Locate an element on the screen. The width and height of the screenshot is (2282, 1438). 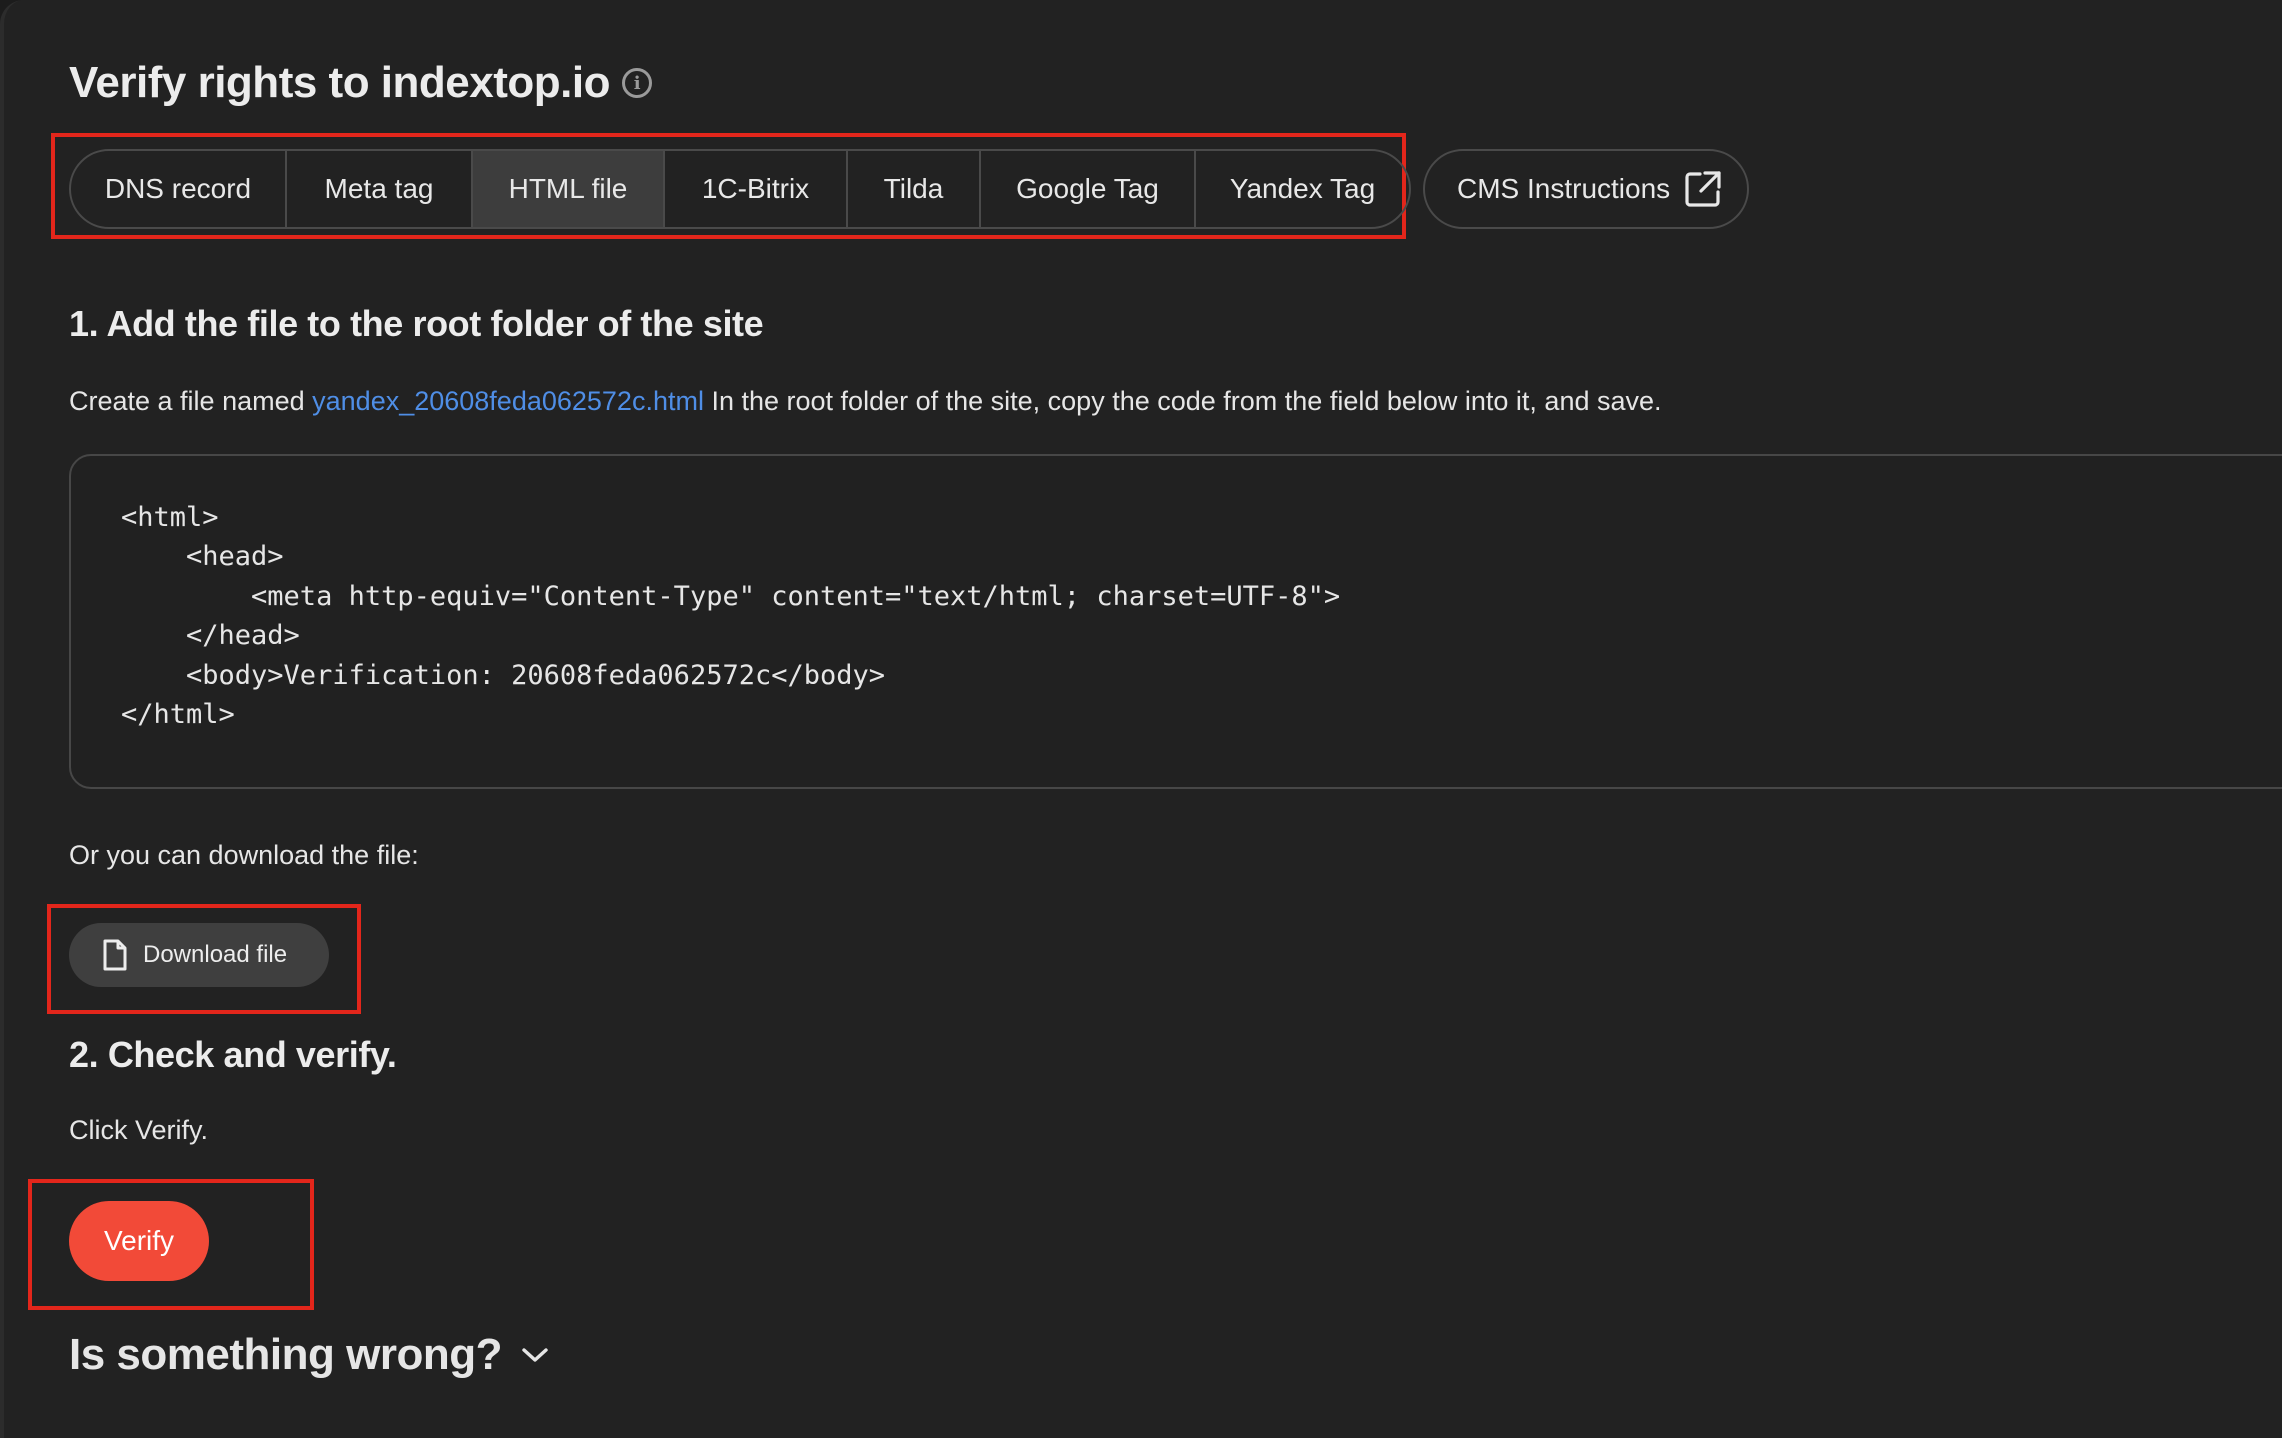
download-file-button: Download file is located at coordinates (199, 955).